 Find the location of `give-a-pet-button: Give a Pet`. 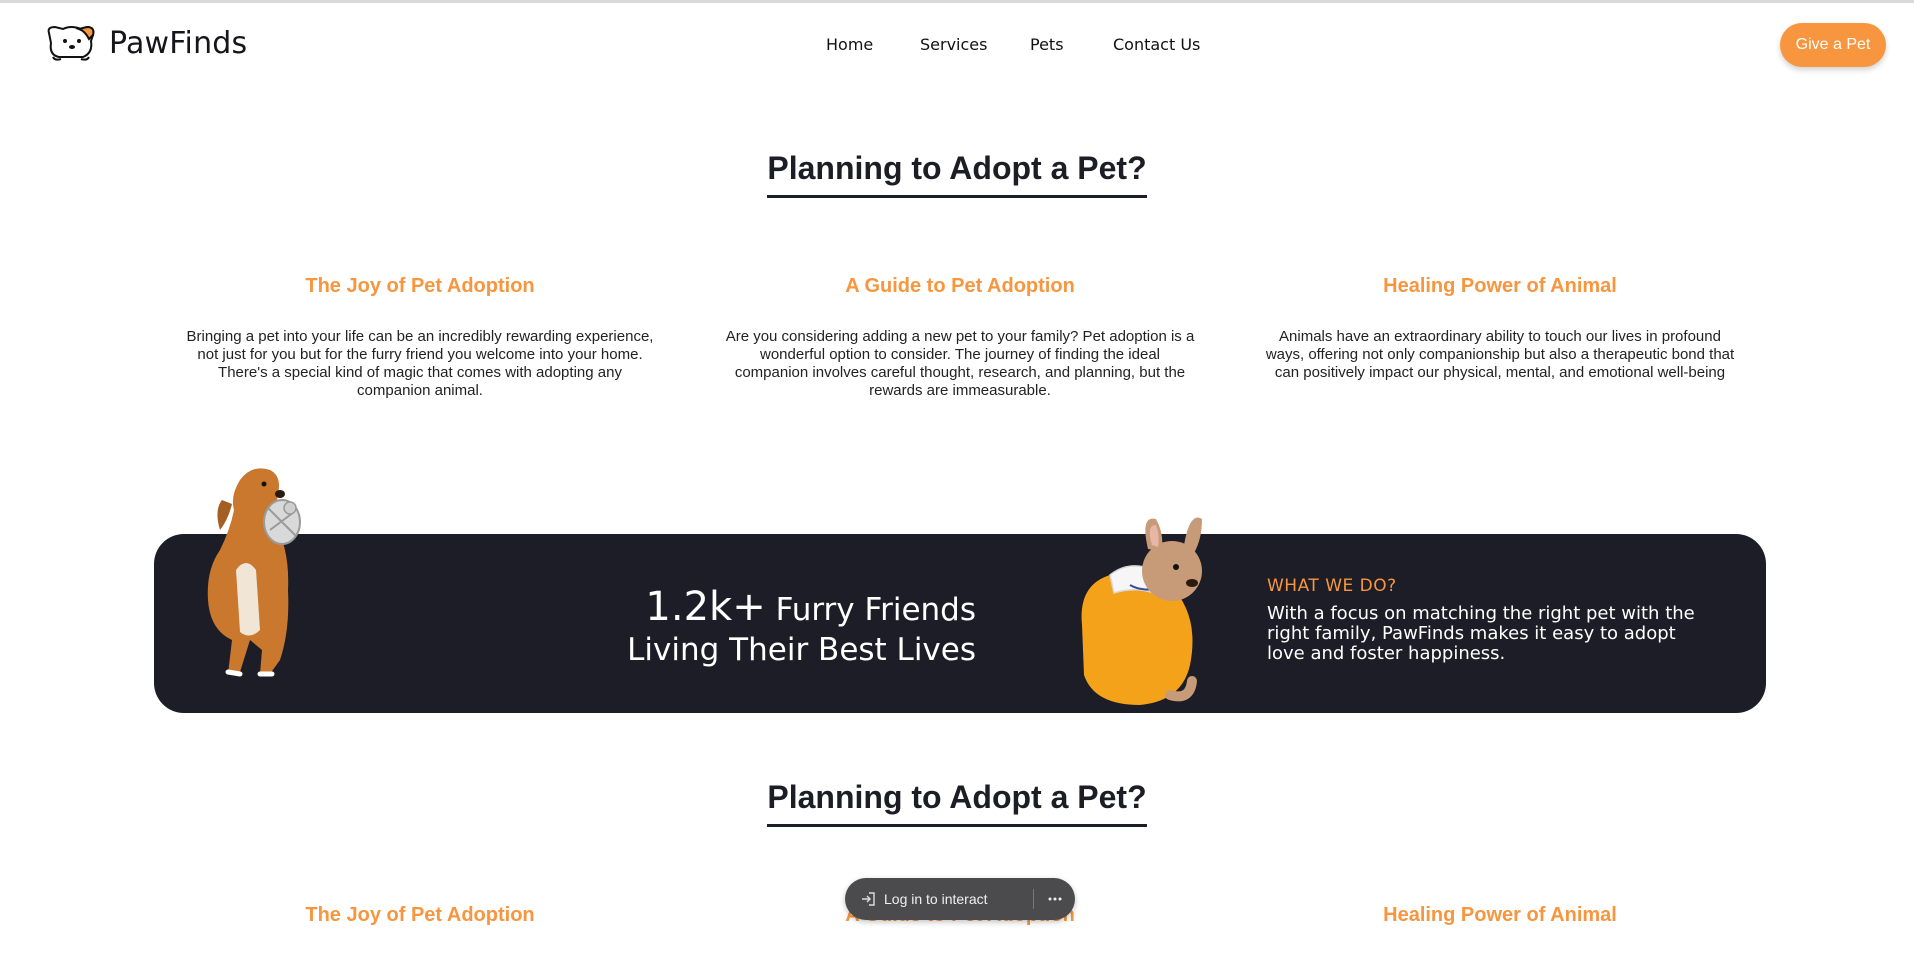

give-a-pet-button: Give a Pet is located at coordinates (1833, 45).